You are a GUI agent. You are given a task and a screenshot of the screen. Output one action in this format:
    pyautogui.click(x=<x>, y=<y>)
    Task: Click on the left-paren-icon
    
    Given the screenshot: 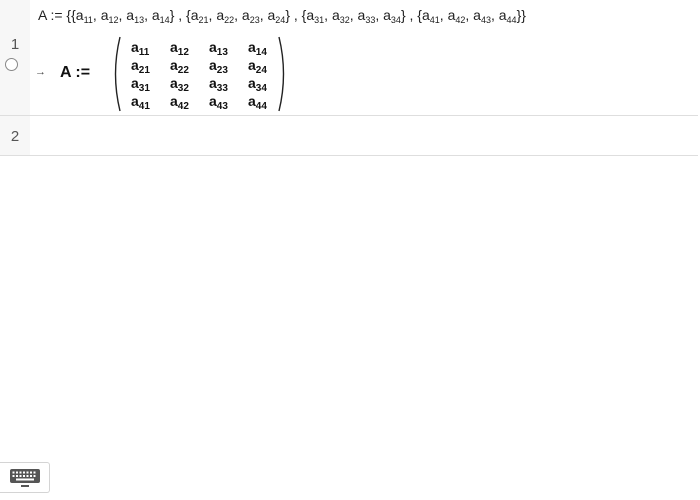 What is the action you would take?
    pyautogui.click(x=117, y=74)
    